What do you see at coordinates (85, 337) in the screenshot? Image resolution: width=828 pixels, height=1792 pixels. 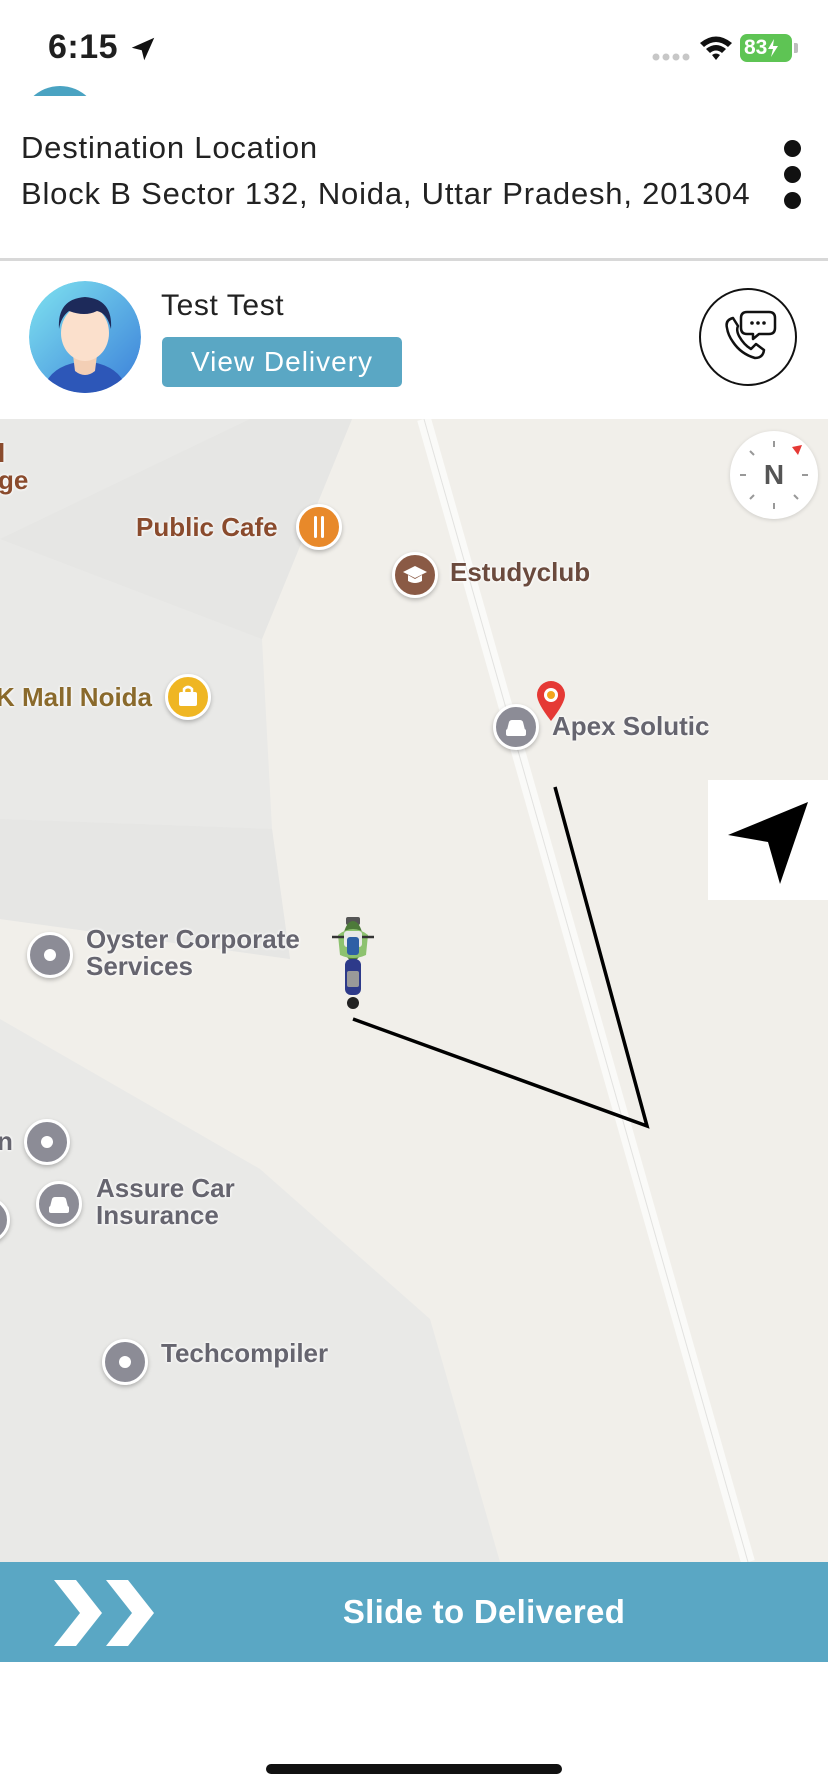 I see `avatar` at bounding box center [85, 337].